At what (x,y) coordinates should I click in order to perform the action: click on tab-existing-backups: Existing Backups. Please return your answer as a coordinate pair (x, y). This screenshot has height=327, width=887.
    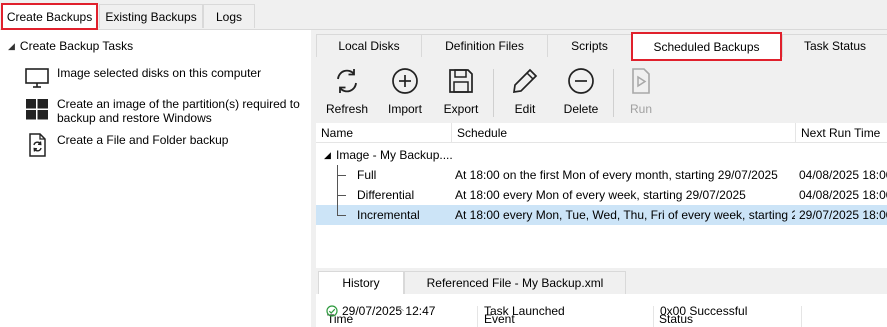
    Looking at the image, I should click on (151, 16).